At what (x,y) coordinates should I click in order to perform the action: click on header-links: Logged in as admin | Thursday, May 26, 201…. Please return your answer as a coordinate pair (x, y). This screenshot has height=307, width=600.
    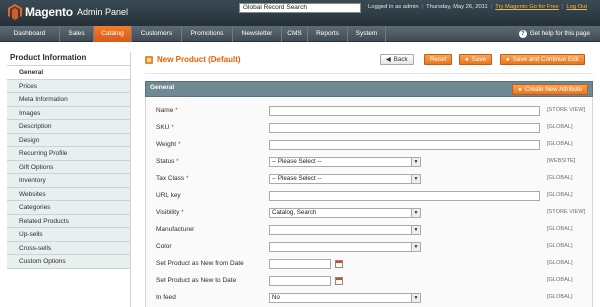
    Looking at the image, I should click on (478, 7).